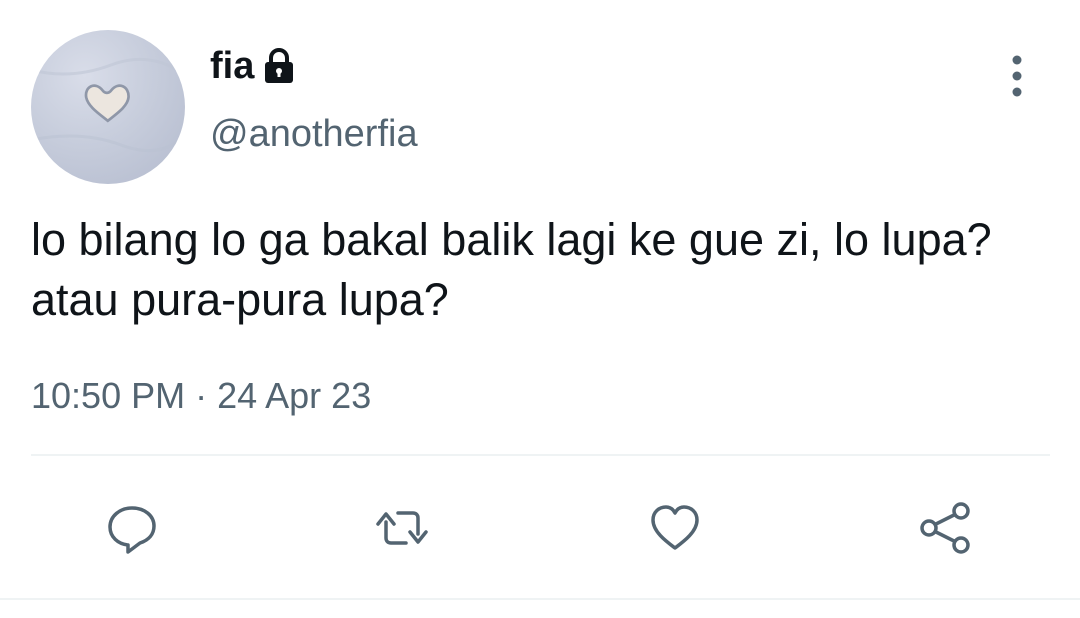 The image size is (1080, 618). I want to click on reply-icon, so click(132, 530).